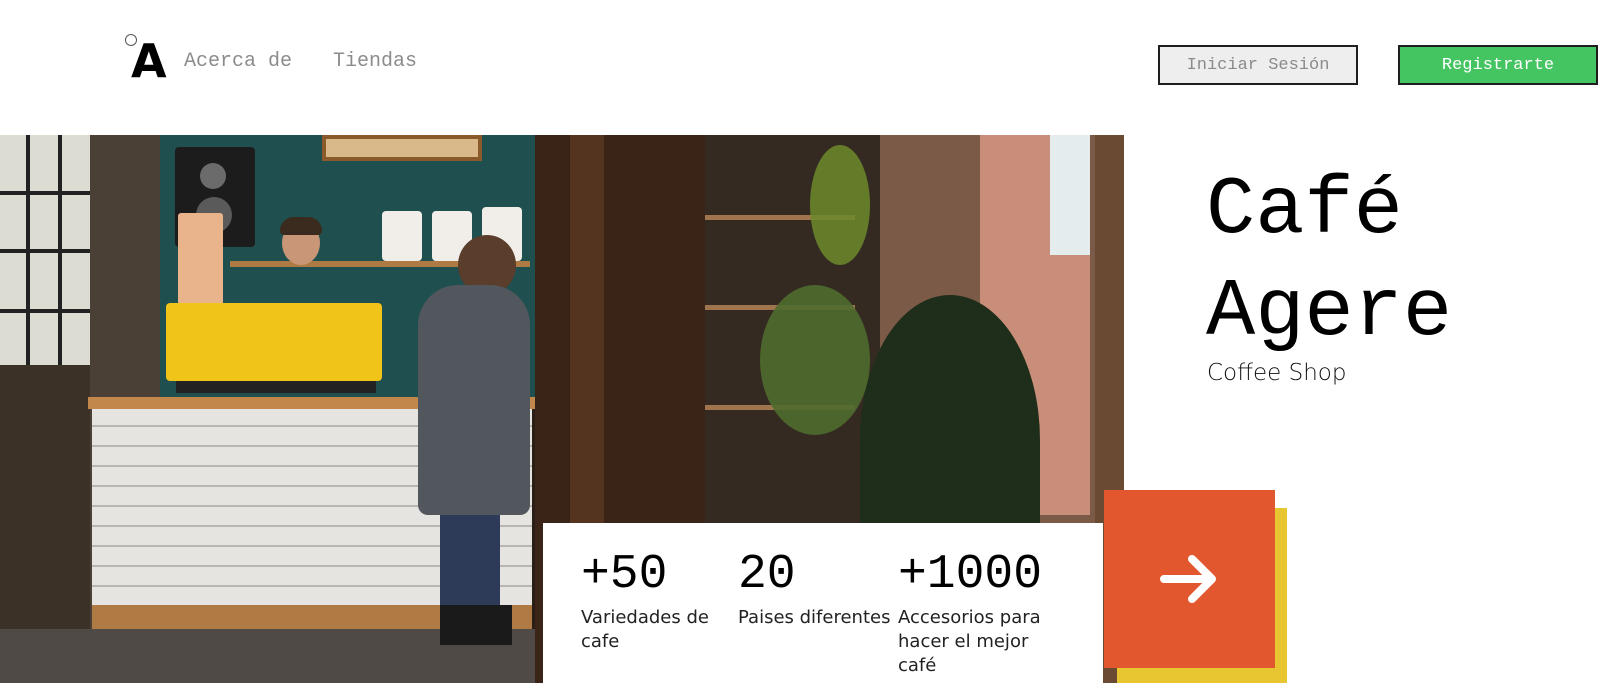  I want to click on login-button: Iniciar Sesión, so click(1258, 65).